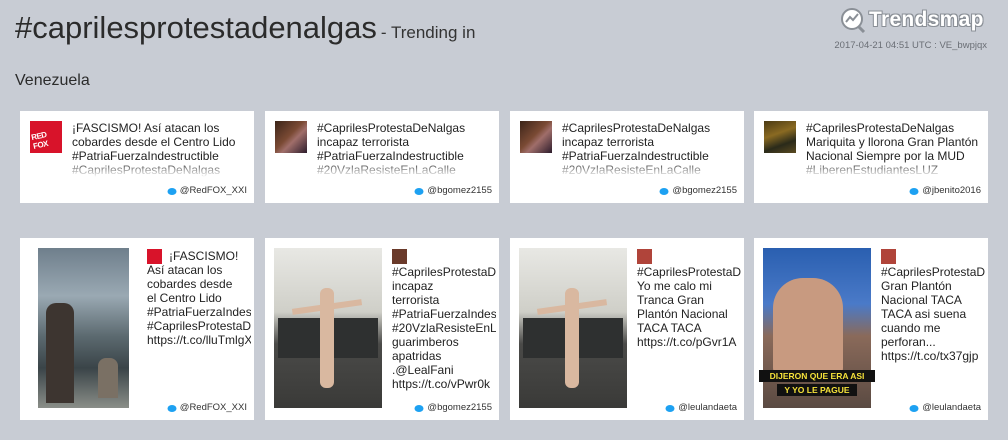 The image size is (1008, 440). What do you see at coordinates (39, 140) in the screenshot?
I see `avatar-logo-text: RED FOX` at bounding box center [39, 140].